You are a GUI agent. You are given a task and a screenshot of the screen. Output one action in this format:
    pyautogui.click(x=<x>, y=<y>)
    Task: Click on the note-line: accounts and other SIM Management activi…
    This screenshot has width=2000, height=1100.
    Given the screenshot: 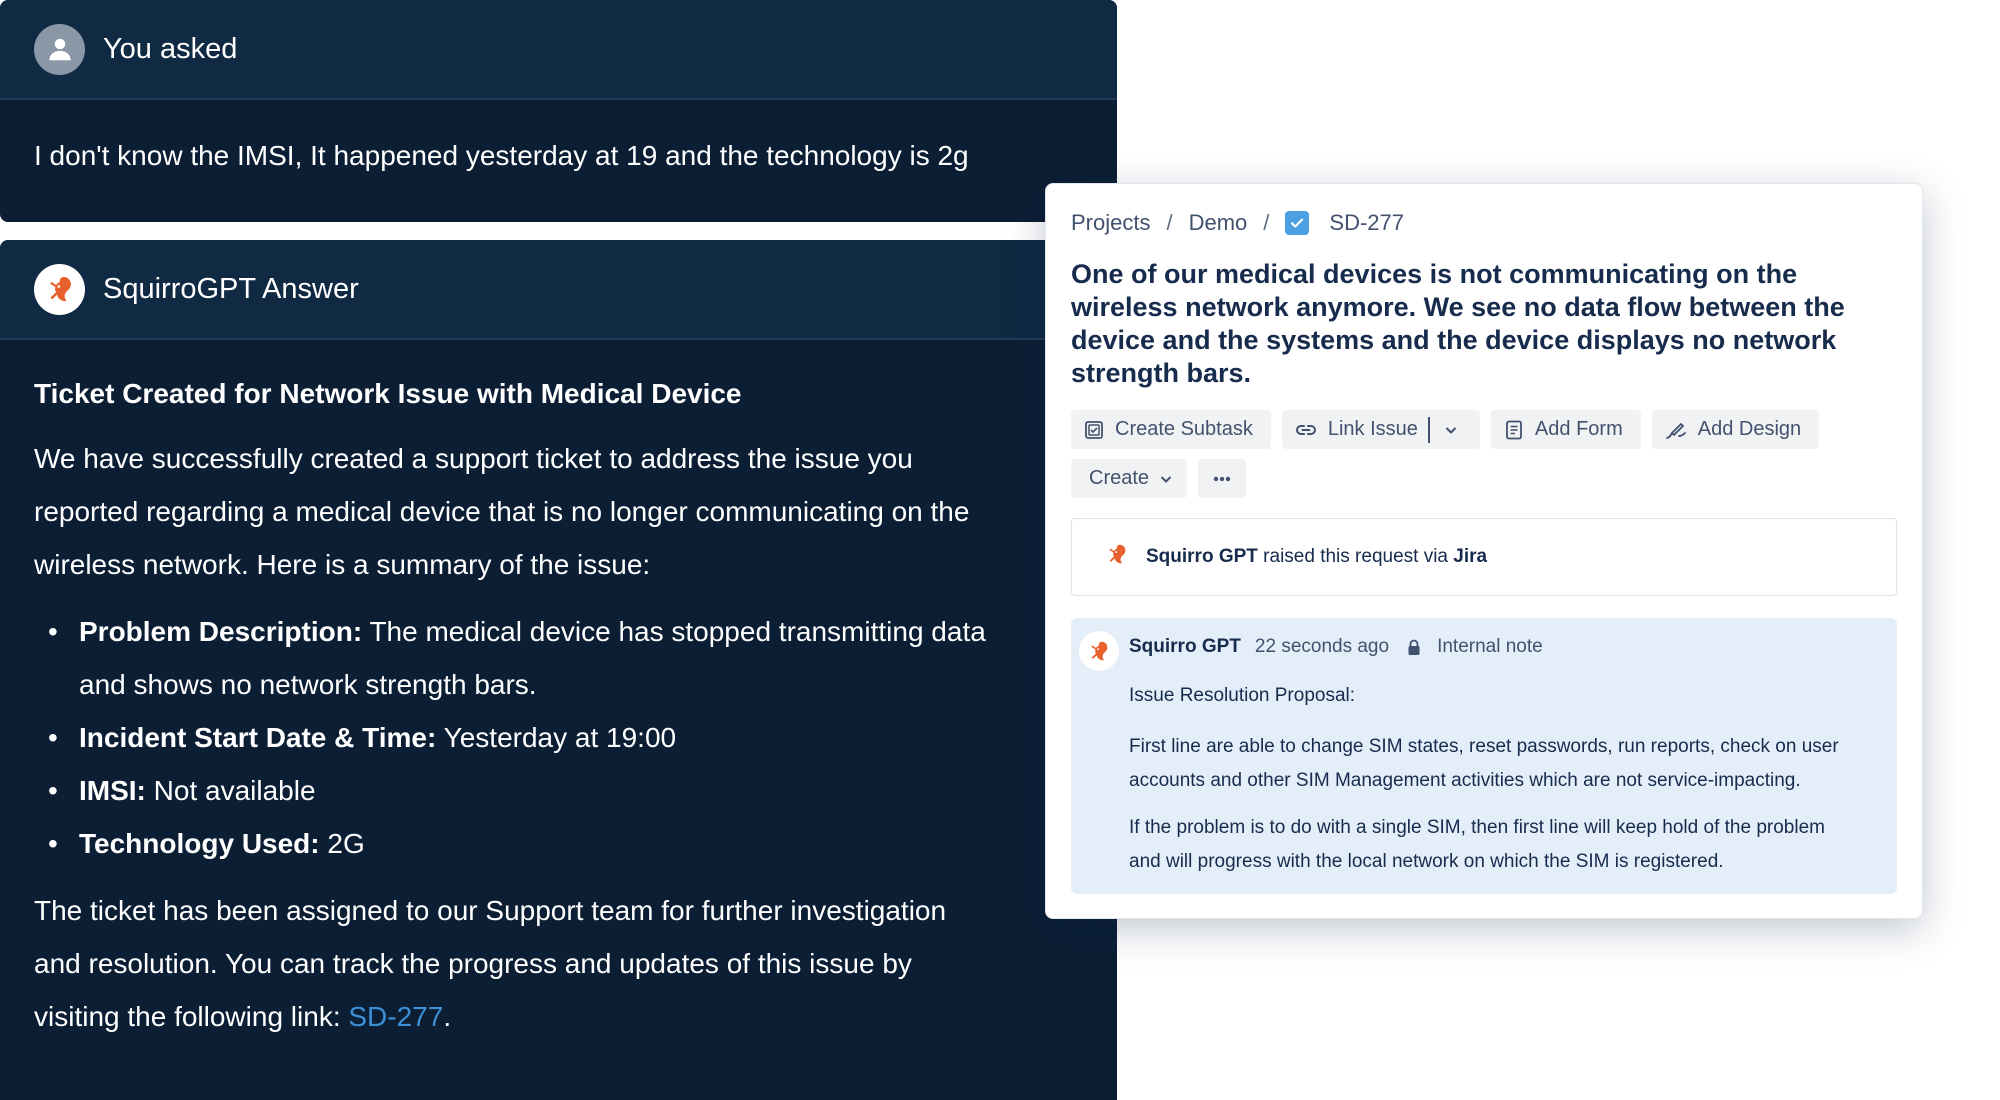 What is the action you would take?
    pyautogui.click(x=1465, y=780)
    